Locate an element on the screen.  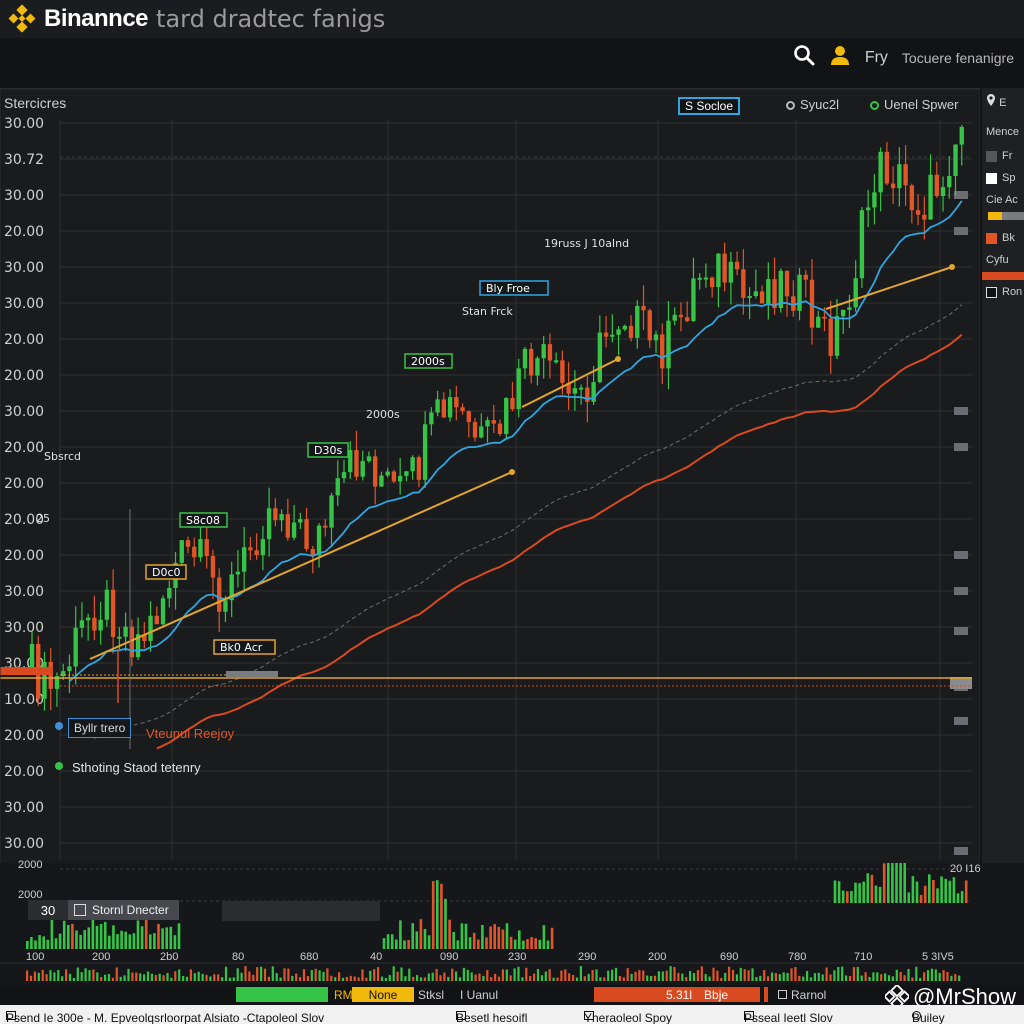
search-icon is located at coordinates (804, 57).